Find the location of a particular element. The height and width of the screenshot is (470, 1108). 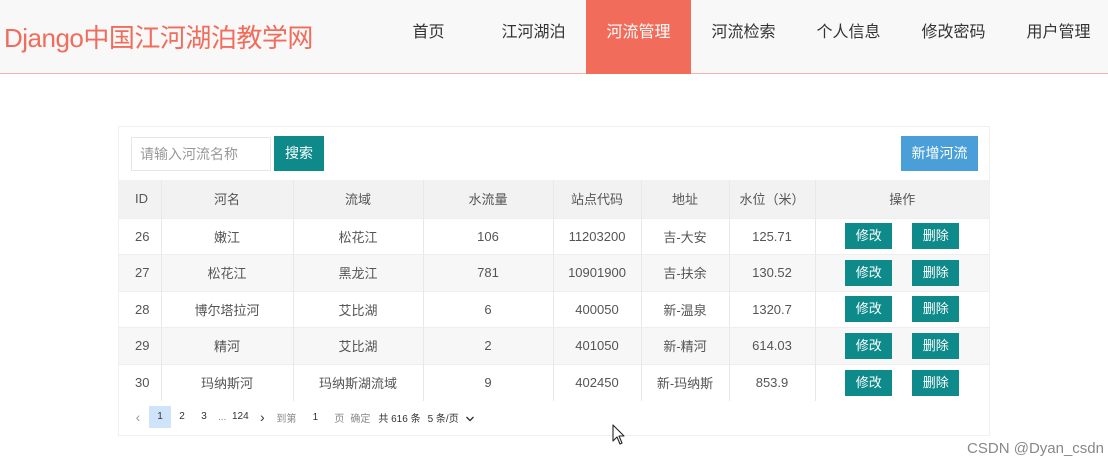

goto-label: 到第 is located at coordinates (286, 419).